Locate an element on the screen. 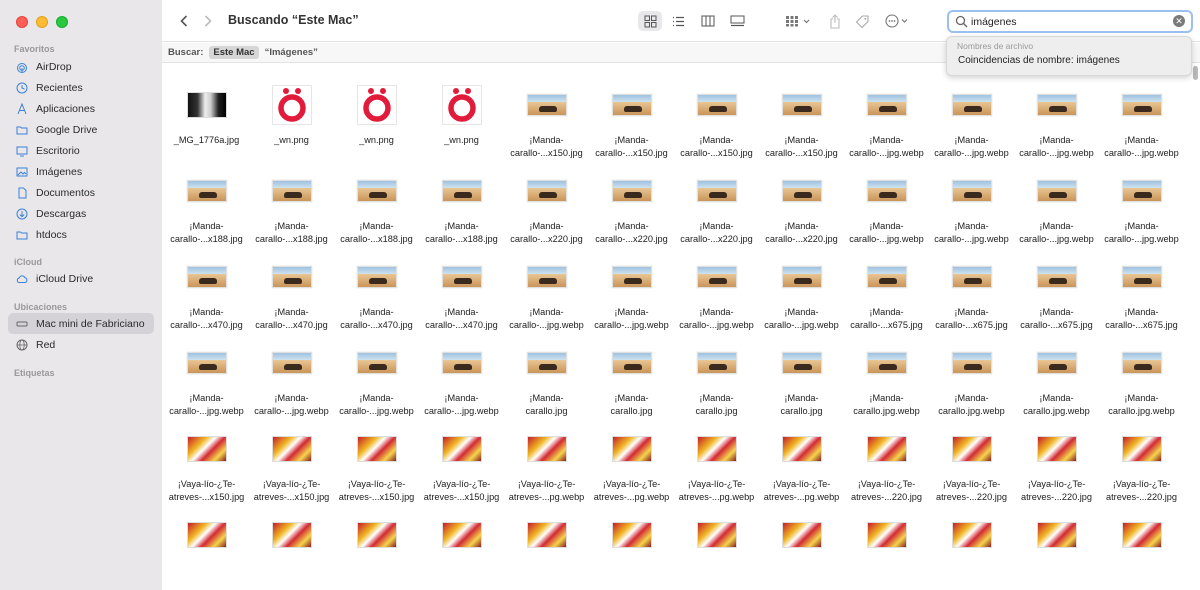 The width and height of the screenshot is (1200, 590). forward-button is located at coordinates (208, 21).